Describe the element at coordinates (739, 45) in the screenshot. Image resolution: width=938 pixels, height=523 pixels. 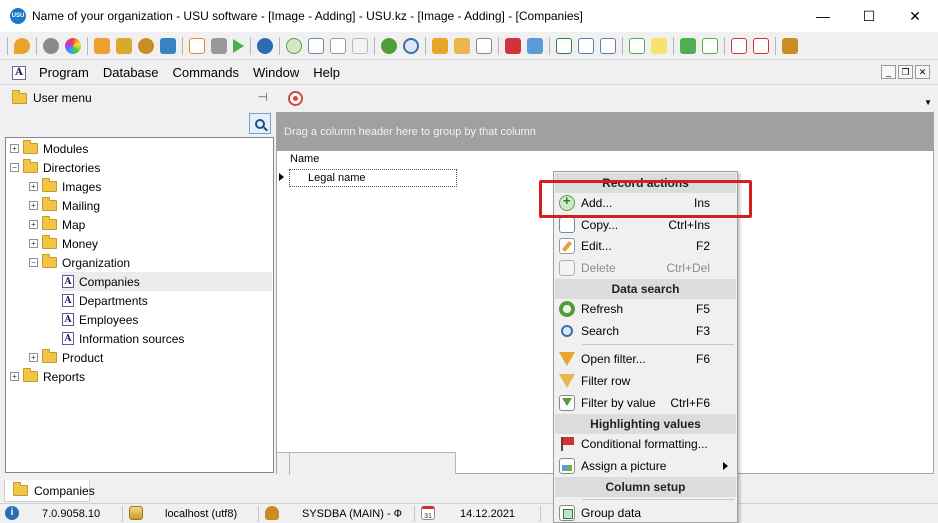
I see `close-window-icon` at that location.